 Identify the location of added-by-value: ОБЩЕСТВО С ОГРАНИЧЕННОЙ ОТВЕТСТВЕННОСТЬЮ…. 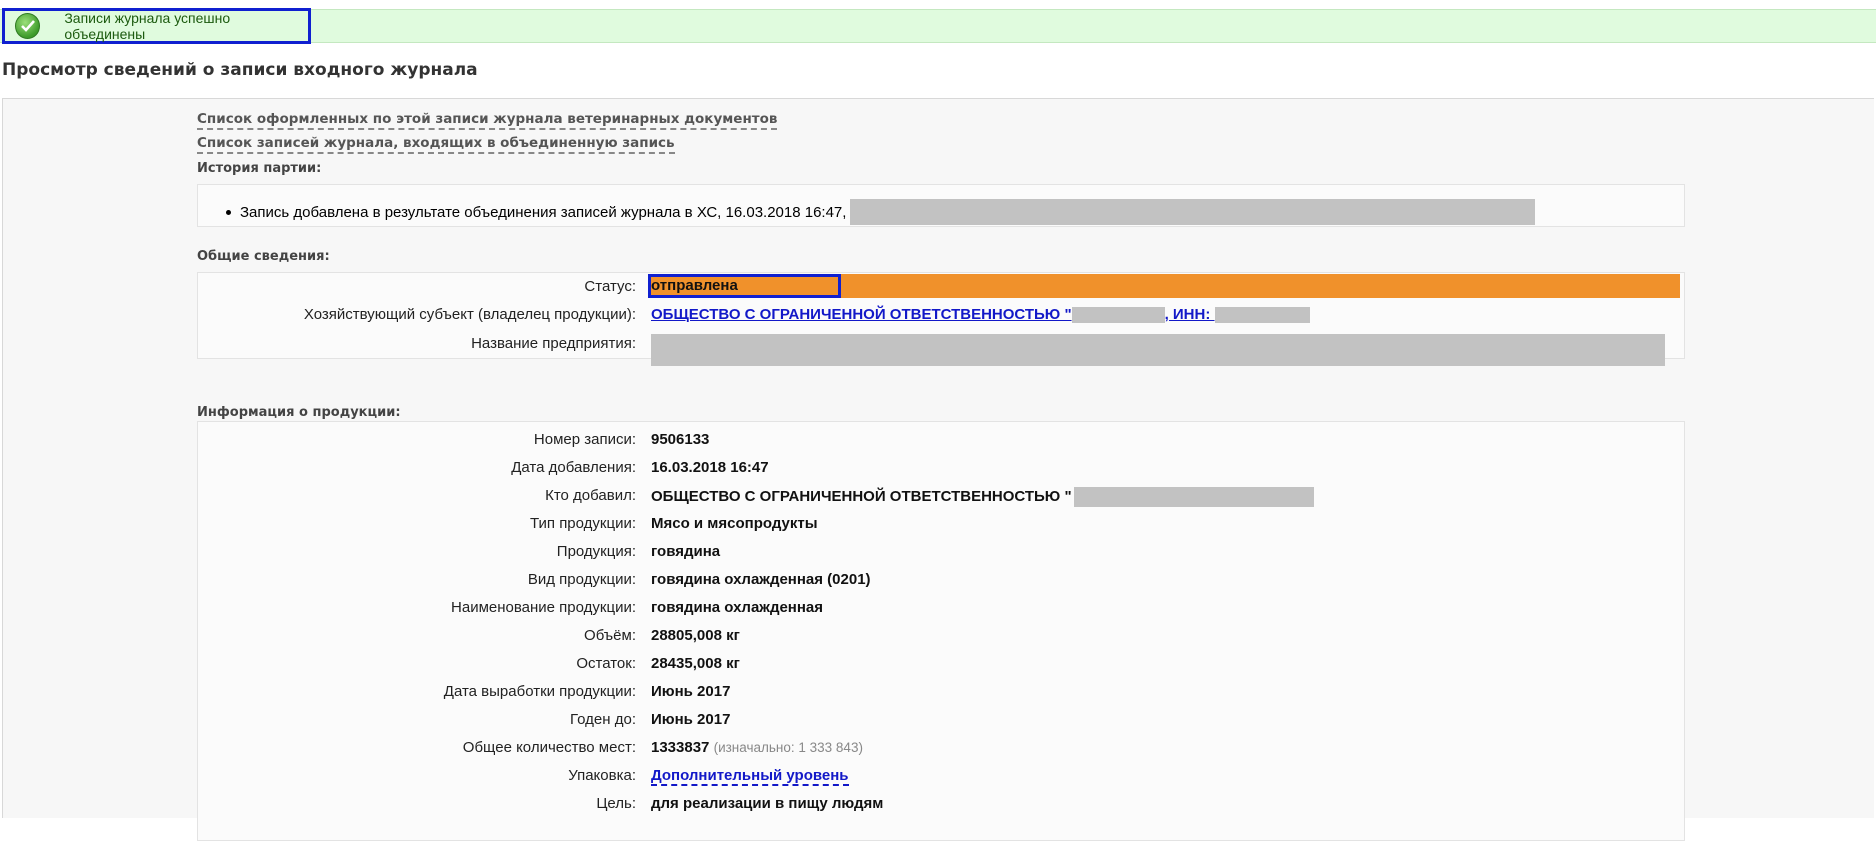
(982, 497).